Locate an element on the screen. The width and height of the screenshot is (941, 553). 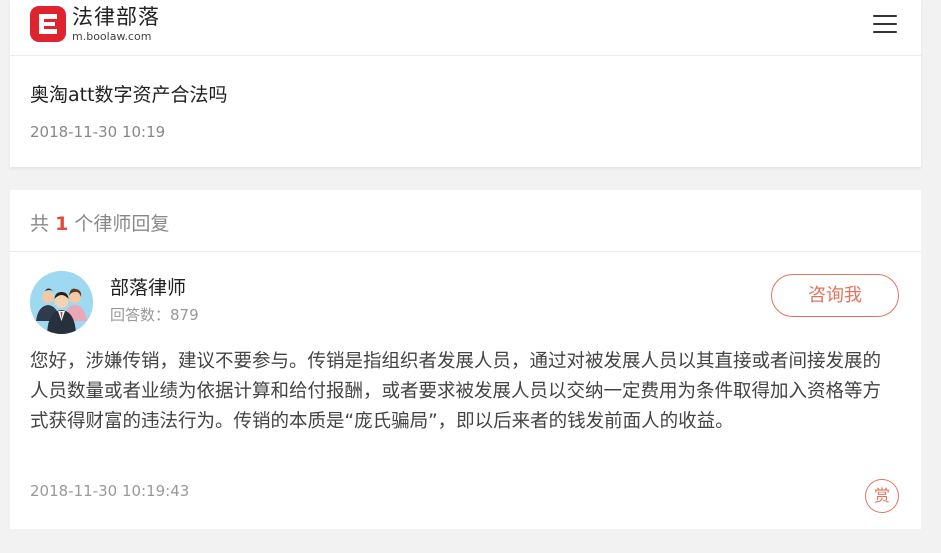
site-logo: 法律部落 m.boolaw.com is located at coordinates (95, 24).